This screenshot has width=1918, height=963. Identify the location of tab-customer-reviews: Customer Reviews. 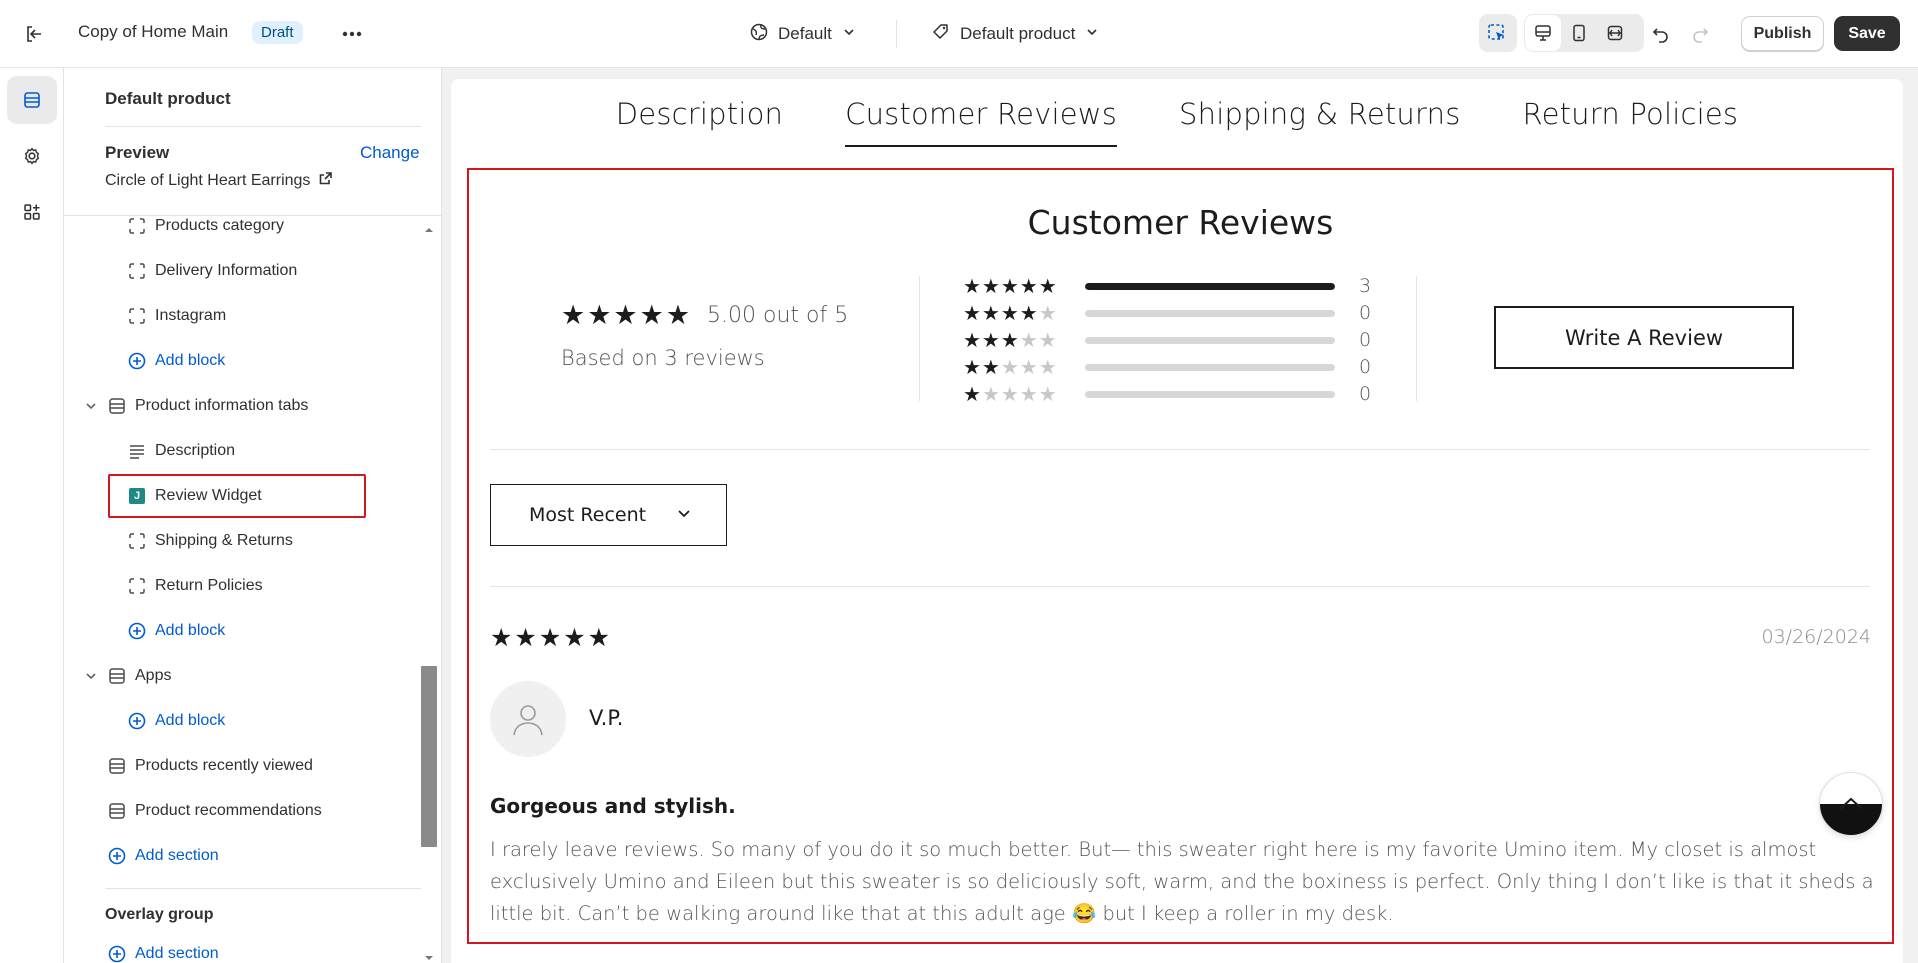
(981, 122).